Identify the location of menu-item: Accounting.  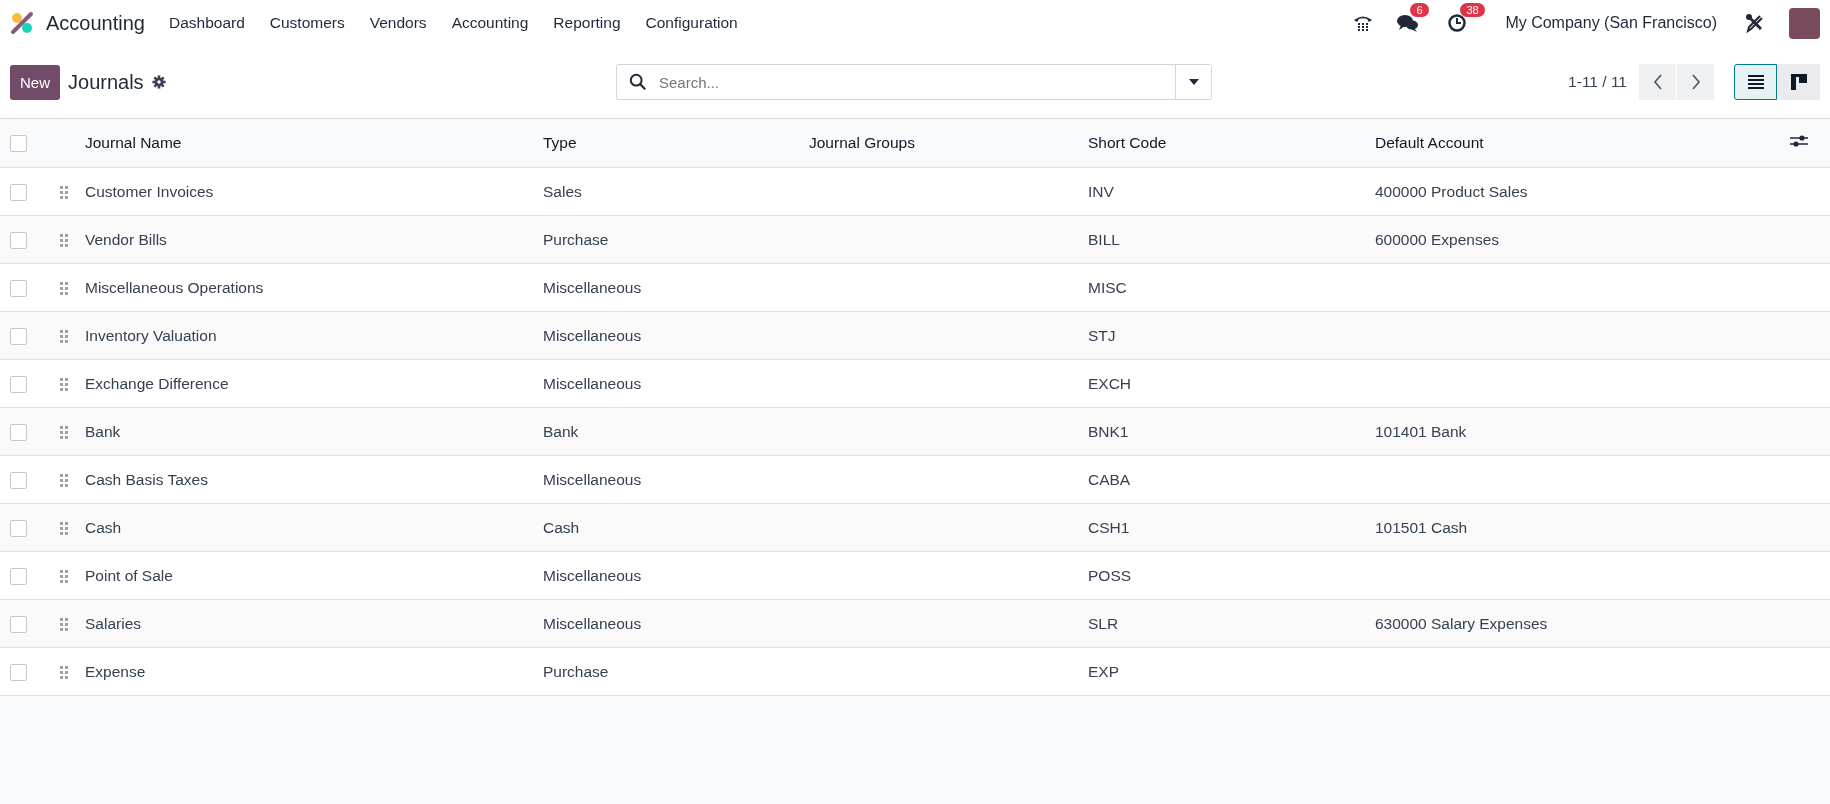
(490, 23).